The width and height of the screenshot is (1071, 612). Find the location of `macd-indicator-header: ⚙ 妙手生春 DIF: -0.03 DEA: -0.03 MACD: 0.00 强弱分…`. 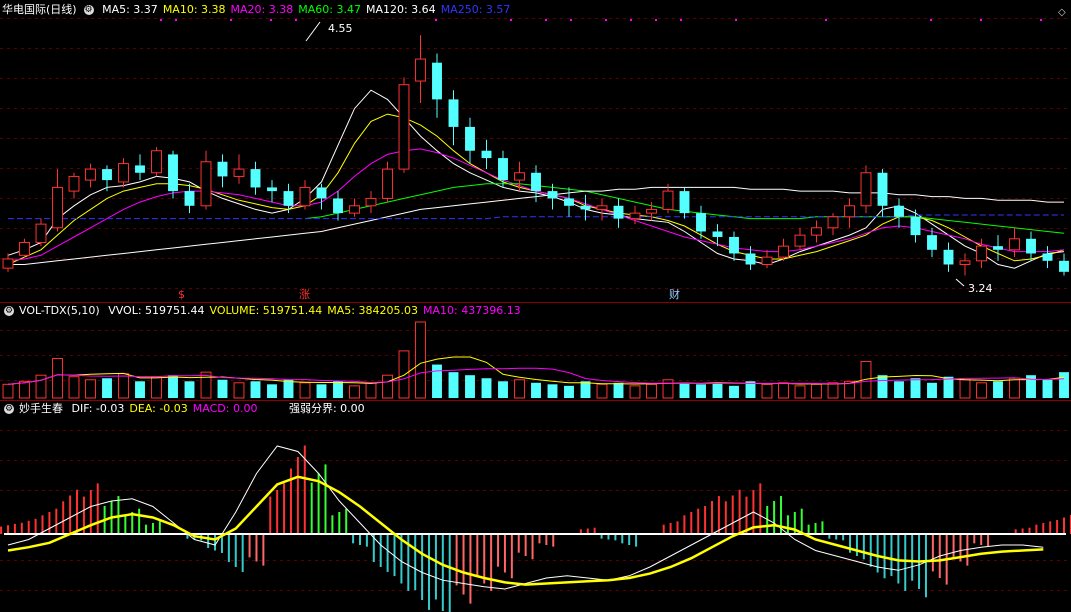

macd-indicator-header: ⚙ 妙手生春 DIF: -0.03 DEA: -0.03 MACD: 0.00 强弱分… is located at coordinates (186, 409).